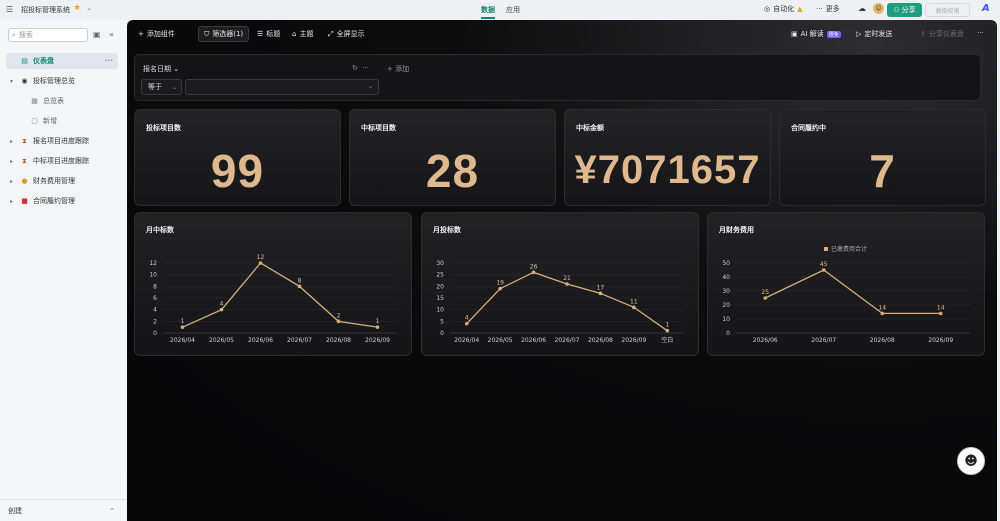 This screenshot has height=521, width=1000. I want to click on ai-icon: ▣, so click(794, 34).